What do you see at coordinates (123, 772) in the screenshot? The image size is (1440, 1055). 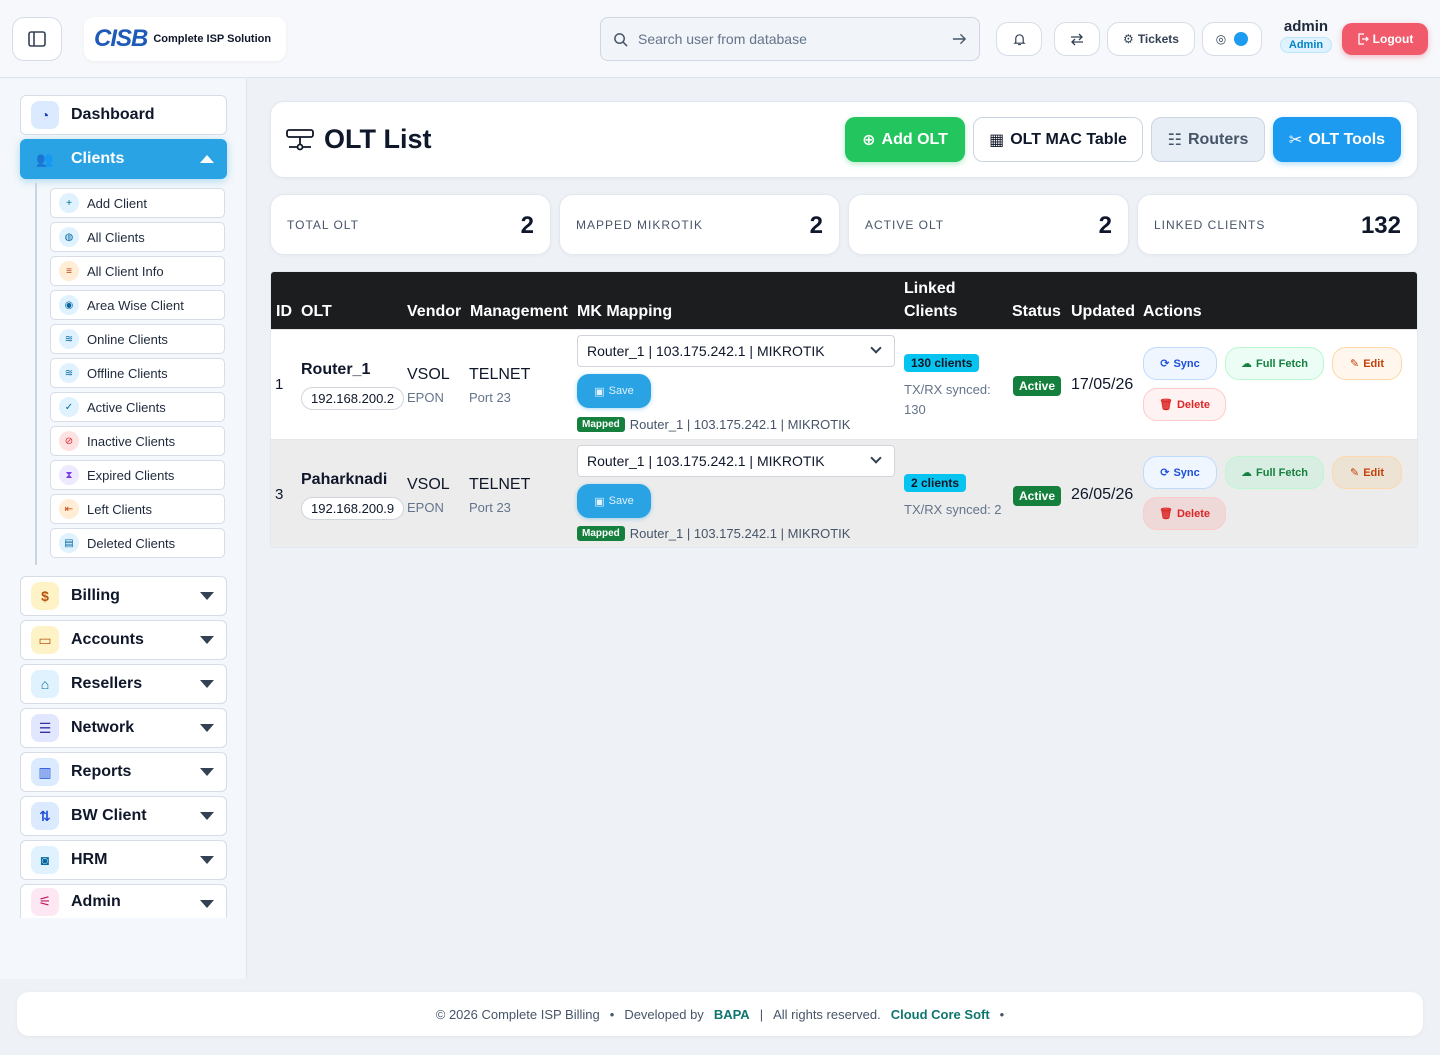 I see `sidebar-item-reports: ▥ Reports` at bounding box center [123, 772].